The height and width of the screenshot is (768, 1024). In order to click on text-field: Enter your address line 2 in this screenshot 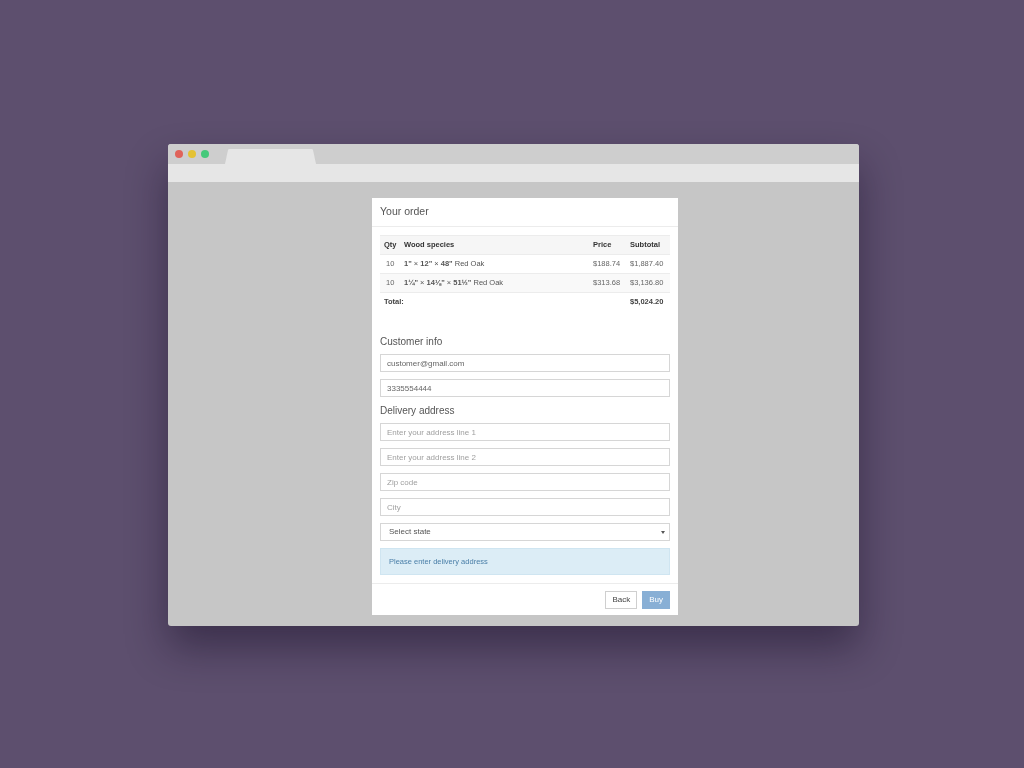, I will do `click(525, 457)`.